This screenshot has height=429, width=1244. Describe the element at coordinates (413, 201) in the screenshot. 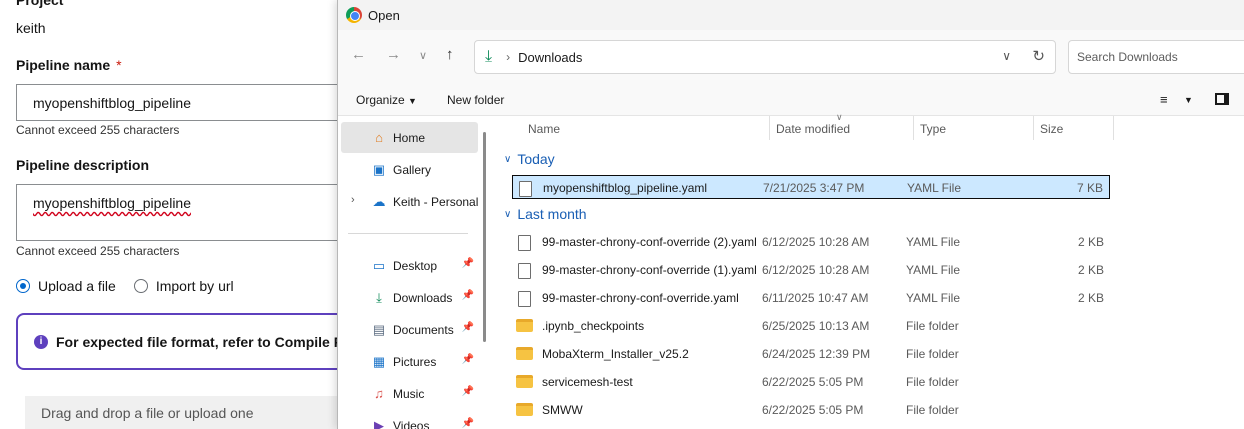

I see `sidebar-item-keith-personal: › ☁ Keith - Personal` at that location.